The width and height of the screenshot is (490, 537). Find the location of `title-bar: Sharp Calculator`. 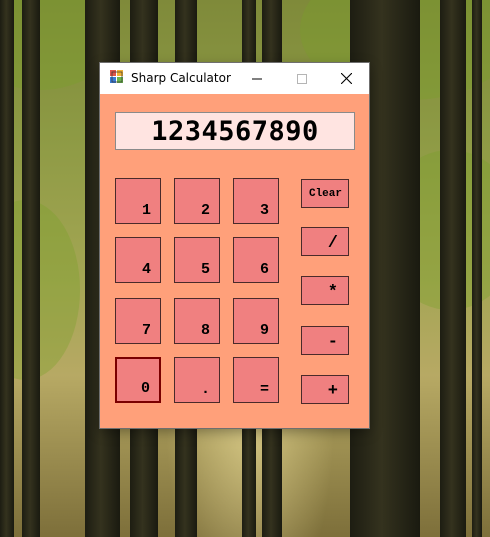

title-bar: Sharp Calculator is located at coordinates (234, 78).